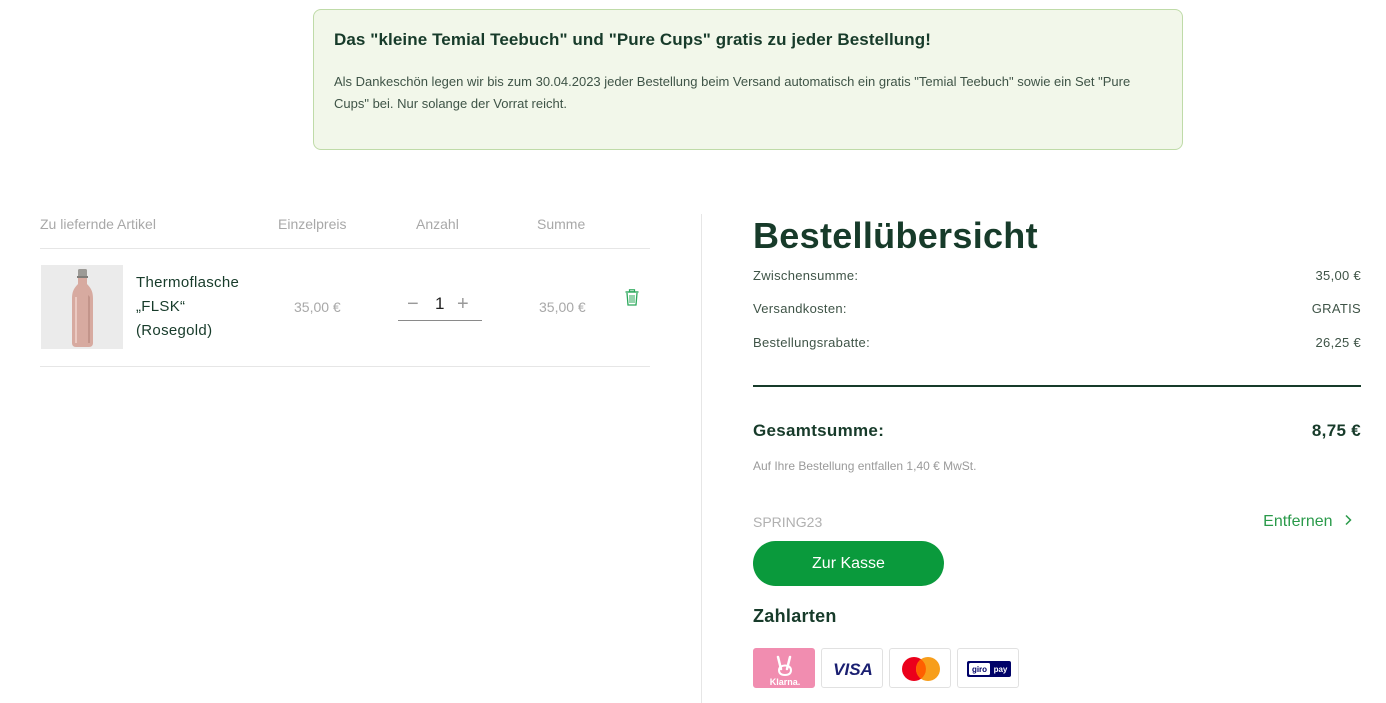 This screenshot has height=703, width=1386. What do you see at coordinates (988, 668) in the screenshot?
I see `giropay-icon: giro pay giropay` at bounding box center [988, 668].